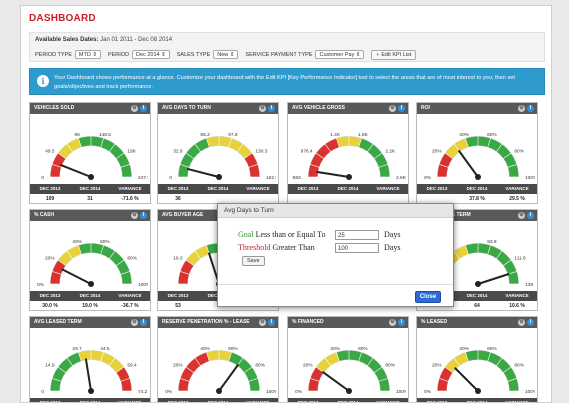  Describe the element at coordinates (41, 285) in the screenshot. I see `gauge-tick-label: 0%` at that location.